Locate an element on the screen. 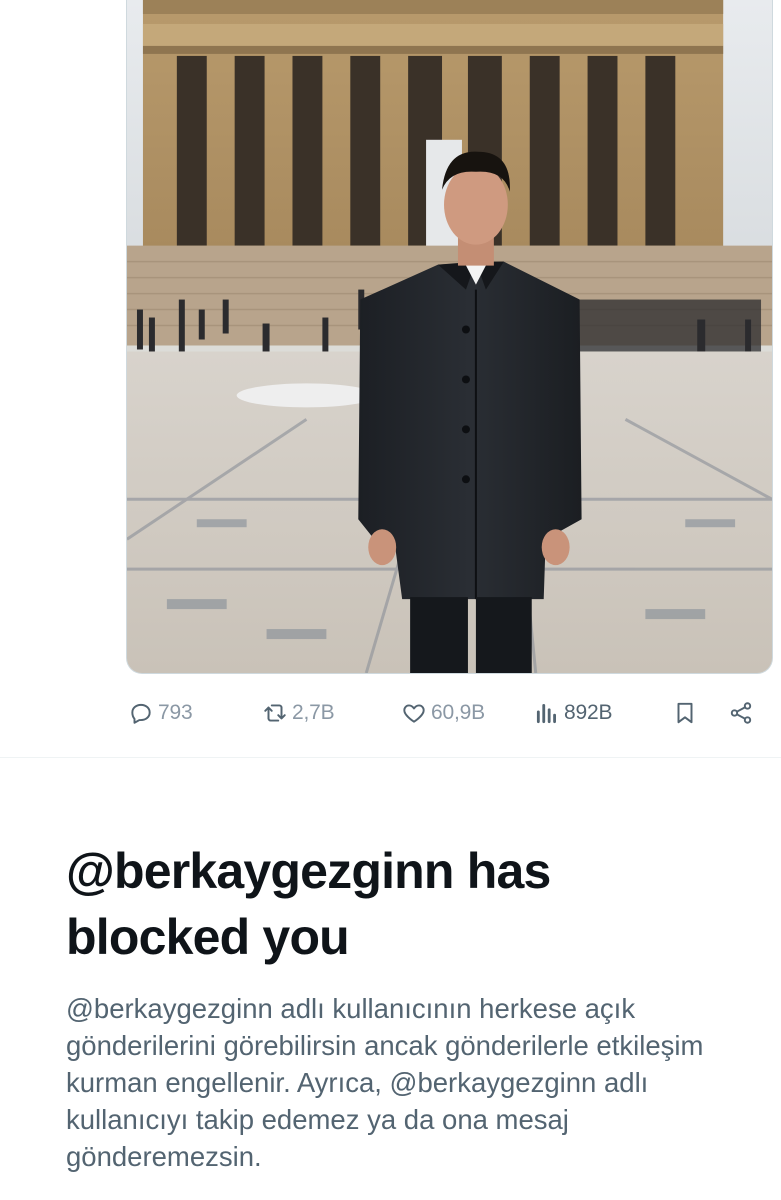  reply-button: 793 is located at coordinates (160, 713).